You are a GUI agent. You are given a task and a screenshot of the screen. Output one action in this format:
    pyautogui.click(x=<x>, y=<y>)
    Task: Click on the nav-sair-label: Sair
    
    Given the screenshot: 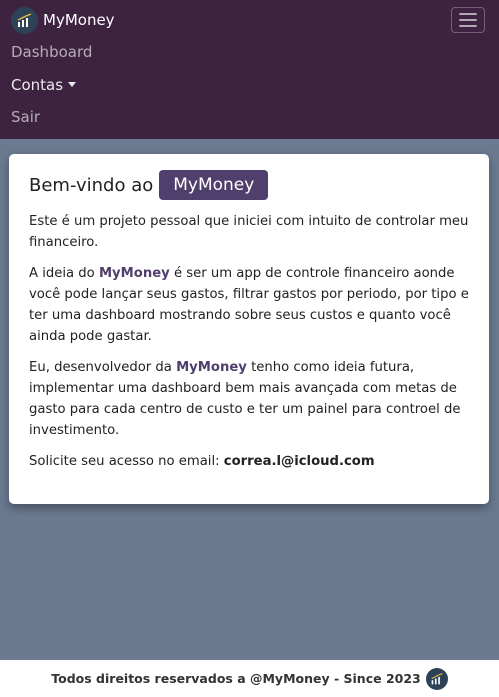 What is the action you would take?
    pyautogui.click(x=26, y=117)
    